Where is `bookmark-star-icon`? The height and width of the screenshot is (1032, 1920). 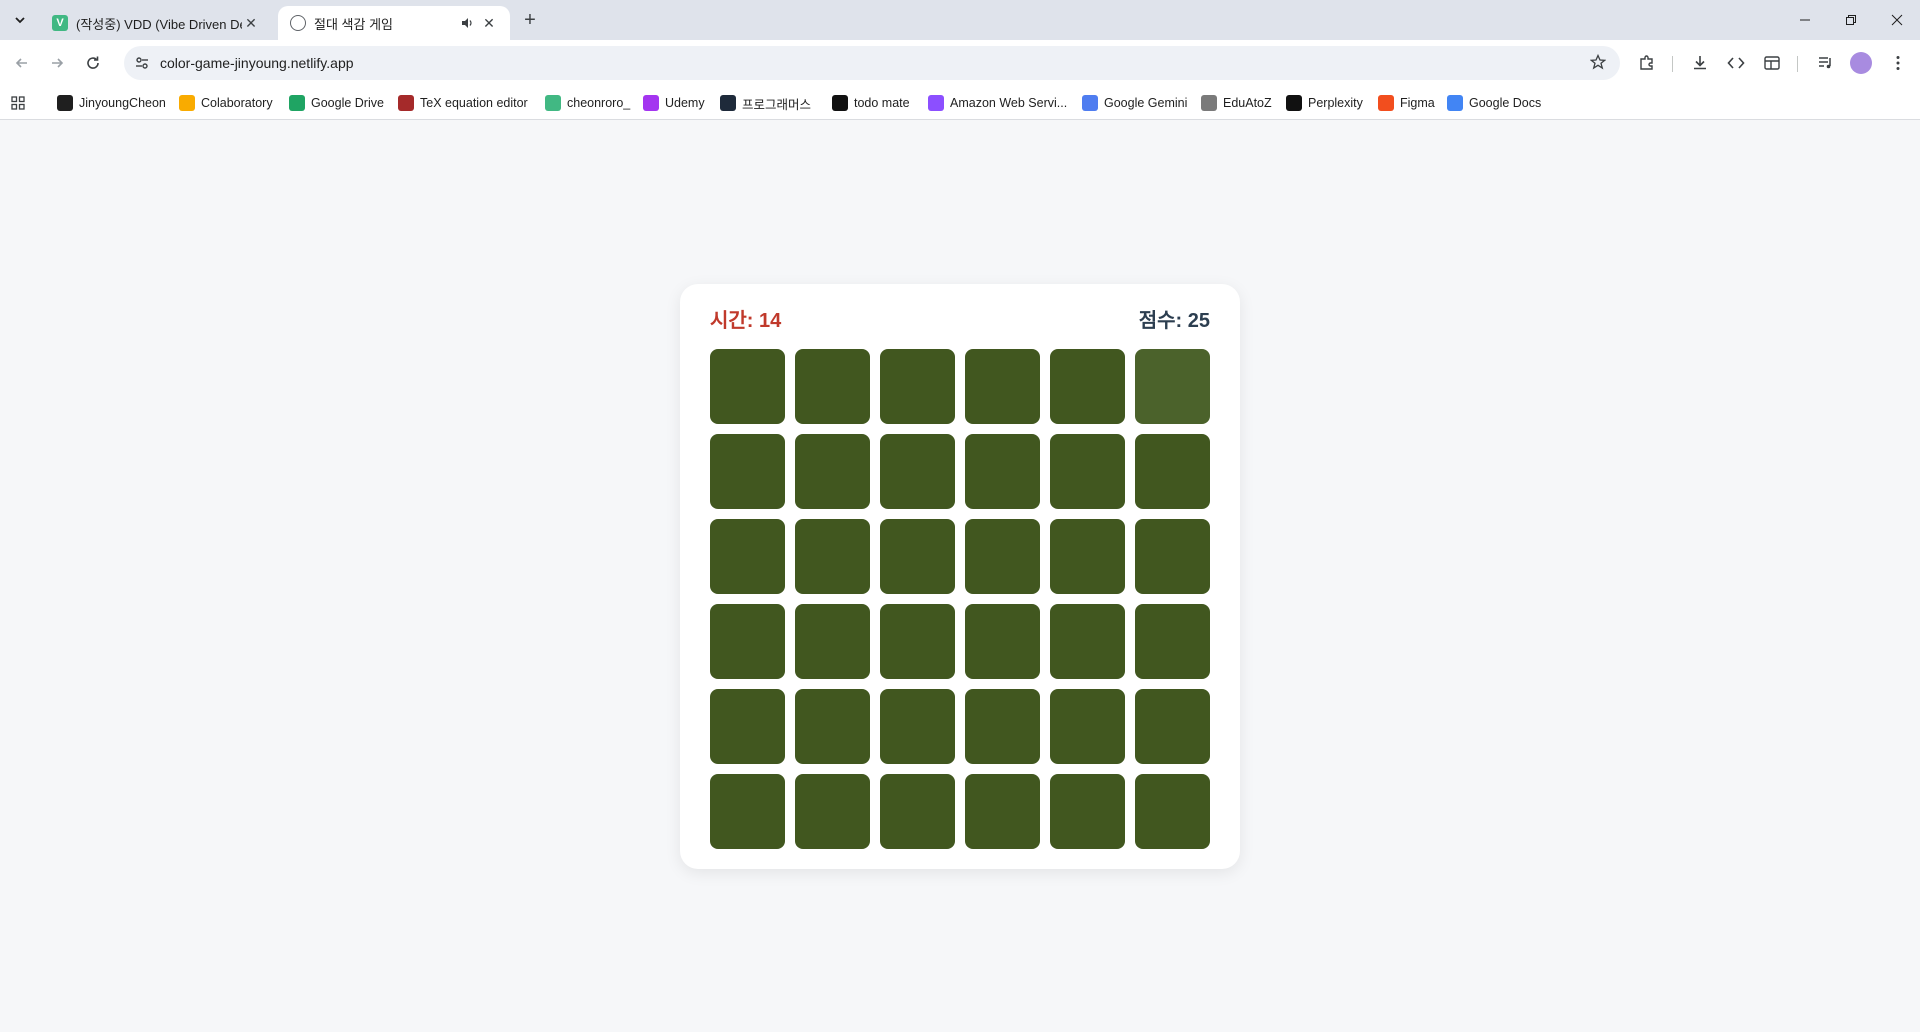 bookmark-star-icon is located at coordinates (1598, 64).